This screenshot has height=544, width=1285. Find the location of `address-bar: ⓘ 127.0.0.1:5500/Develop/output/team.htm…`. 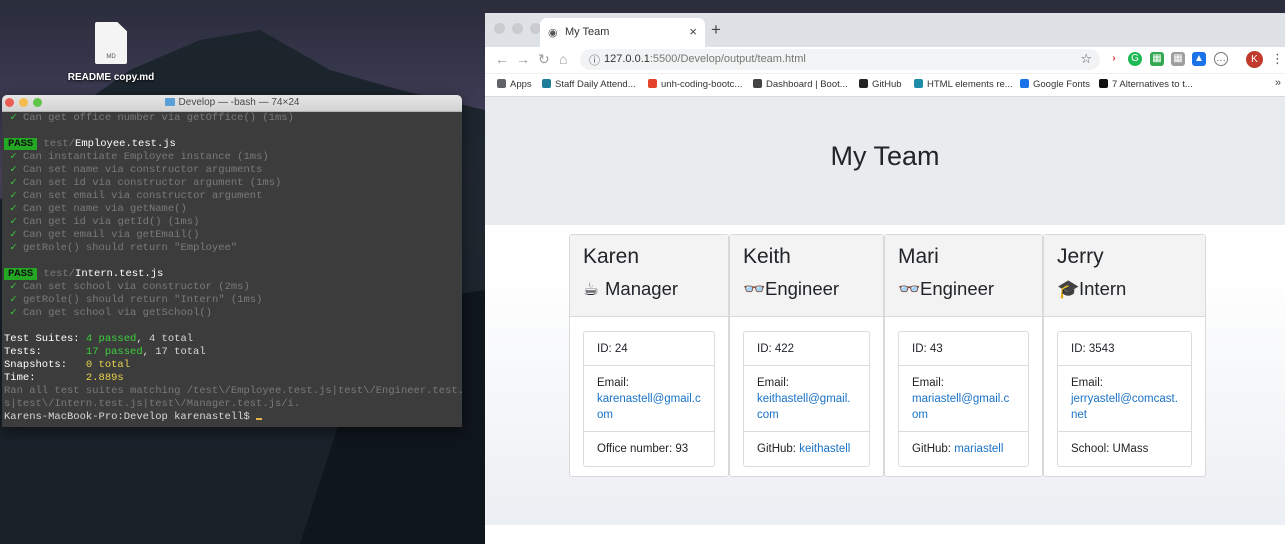

address-bar: ⓘ 127.0.0.1:5500/Develop/output/team.htm… is located at coordinates (840, 59).